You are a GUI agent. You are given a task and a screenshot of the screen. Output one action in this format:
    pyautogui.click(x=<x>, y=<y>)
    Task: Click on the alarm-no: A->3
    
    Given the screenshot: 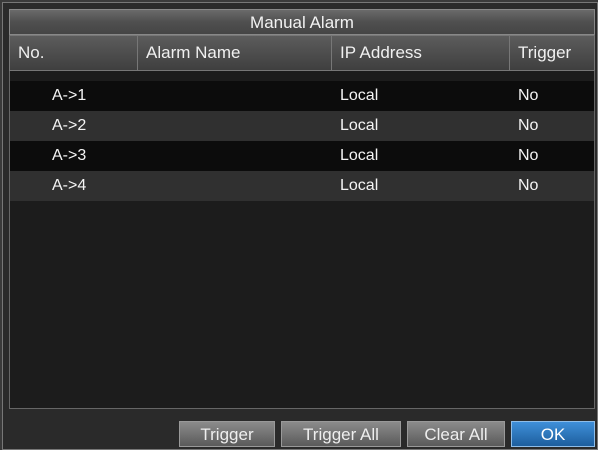 What is the action you would take?
    pyautogui.click(x=69, y=155)
    